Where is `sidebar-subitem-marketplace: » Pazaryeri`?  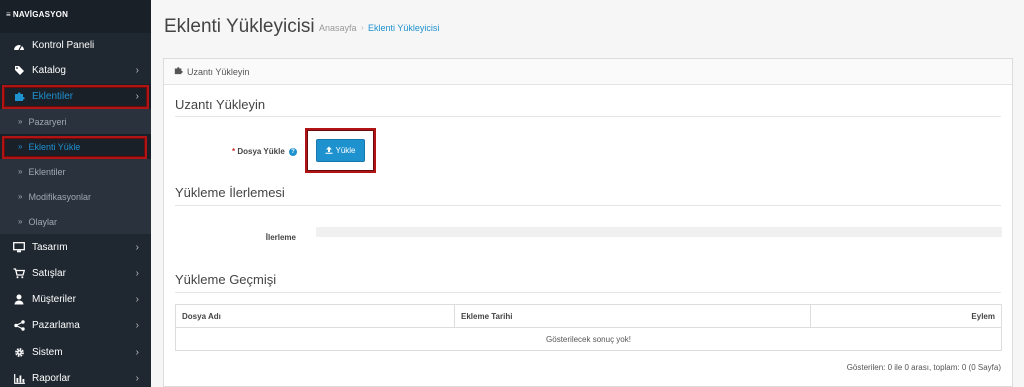
sidebar-subitem-marketplace: » Pazaryeri is located at coordinates (75, 121).